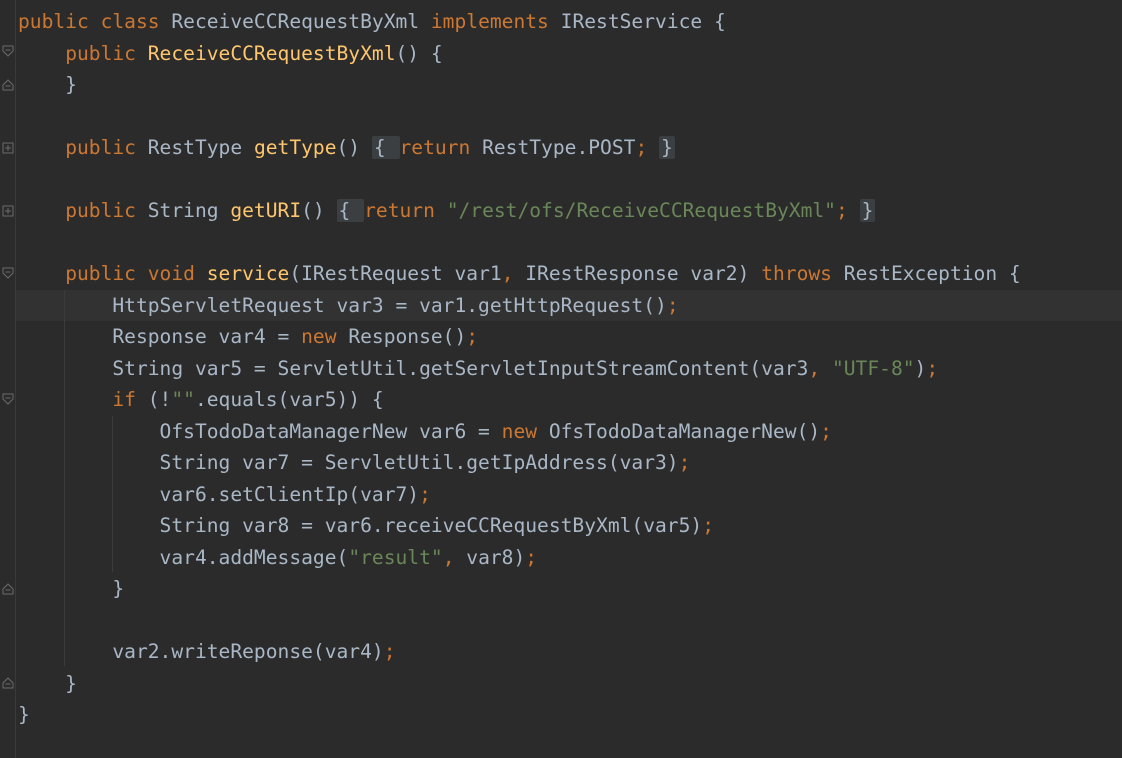 This screenshot has height=758, width=1122. What do you see at coordinates (684, 431) in the screenshot?
I see `code-token: OfsTodoDataManagerNew()` at bounding box center [684, 431].